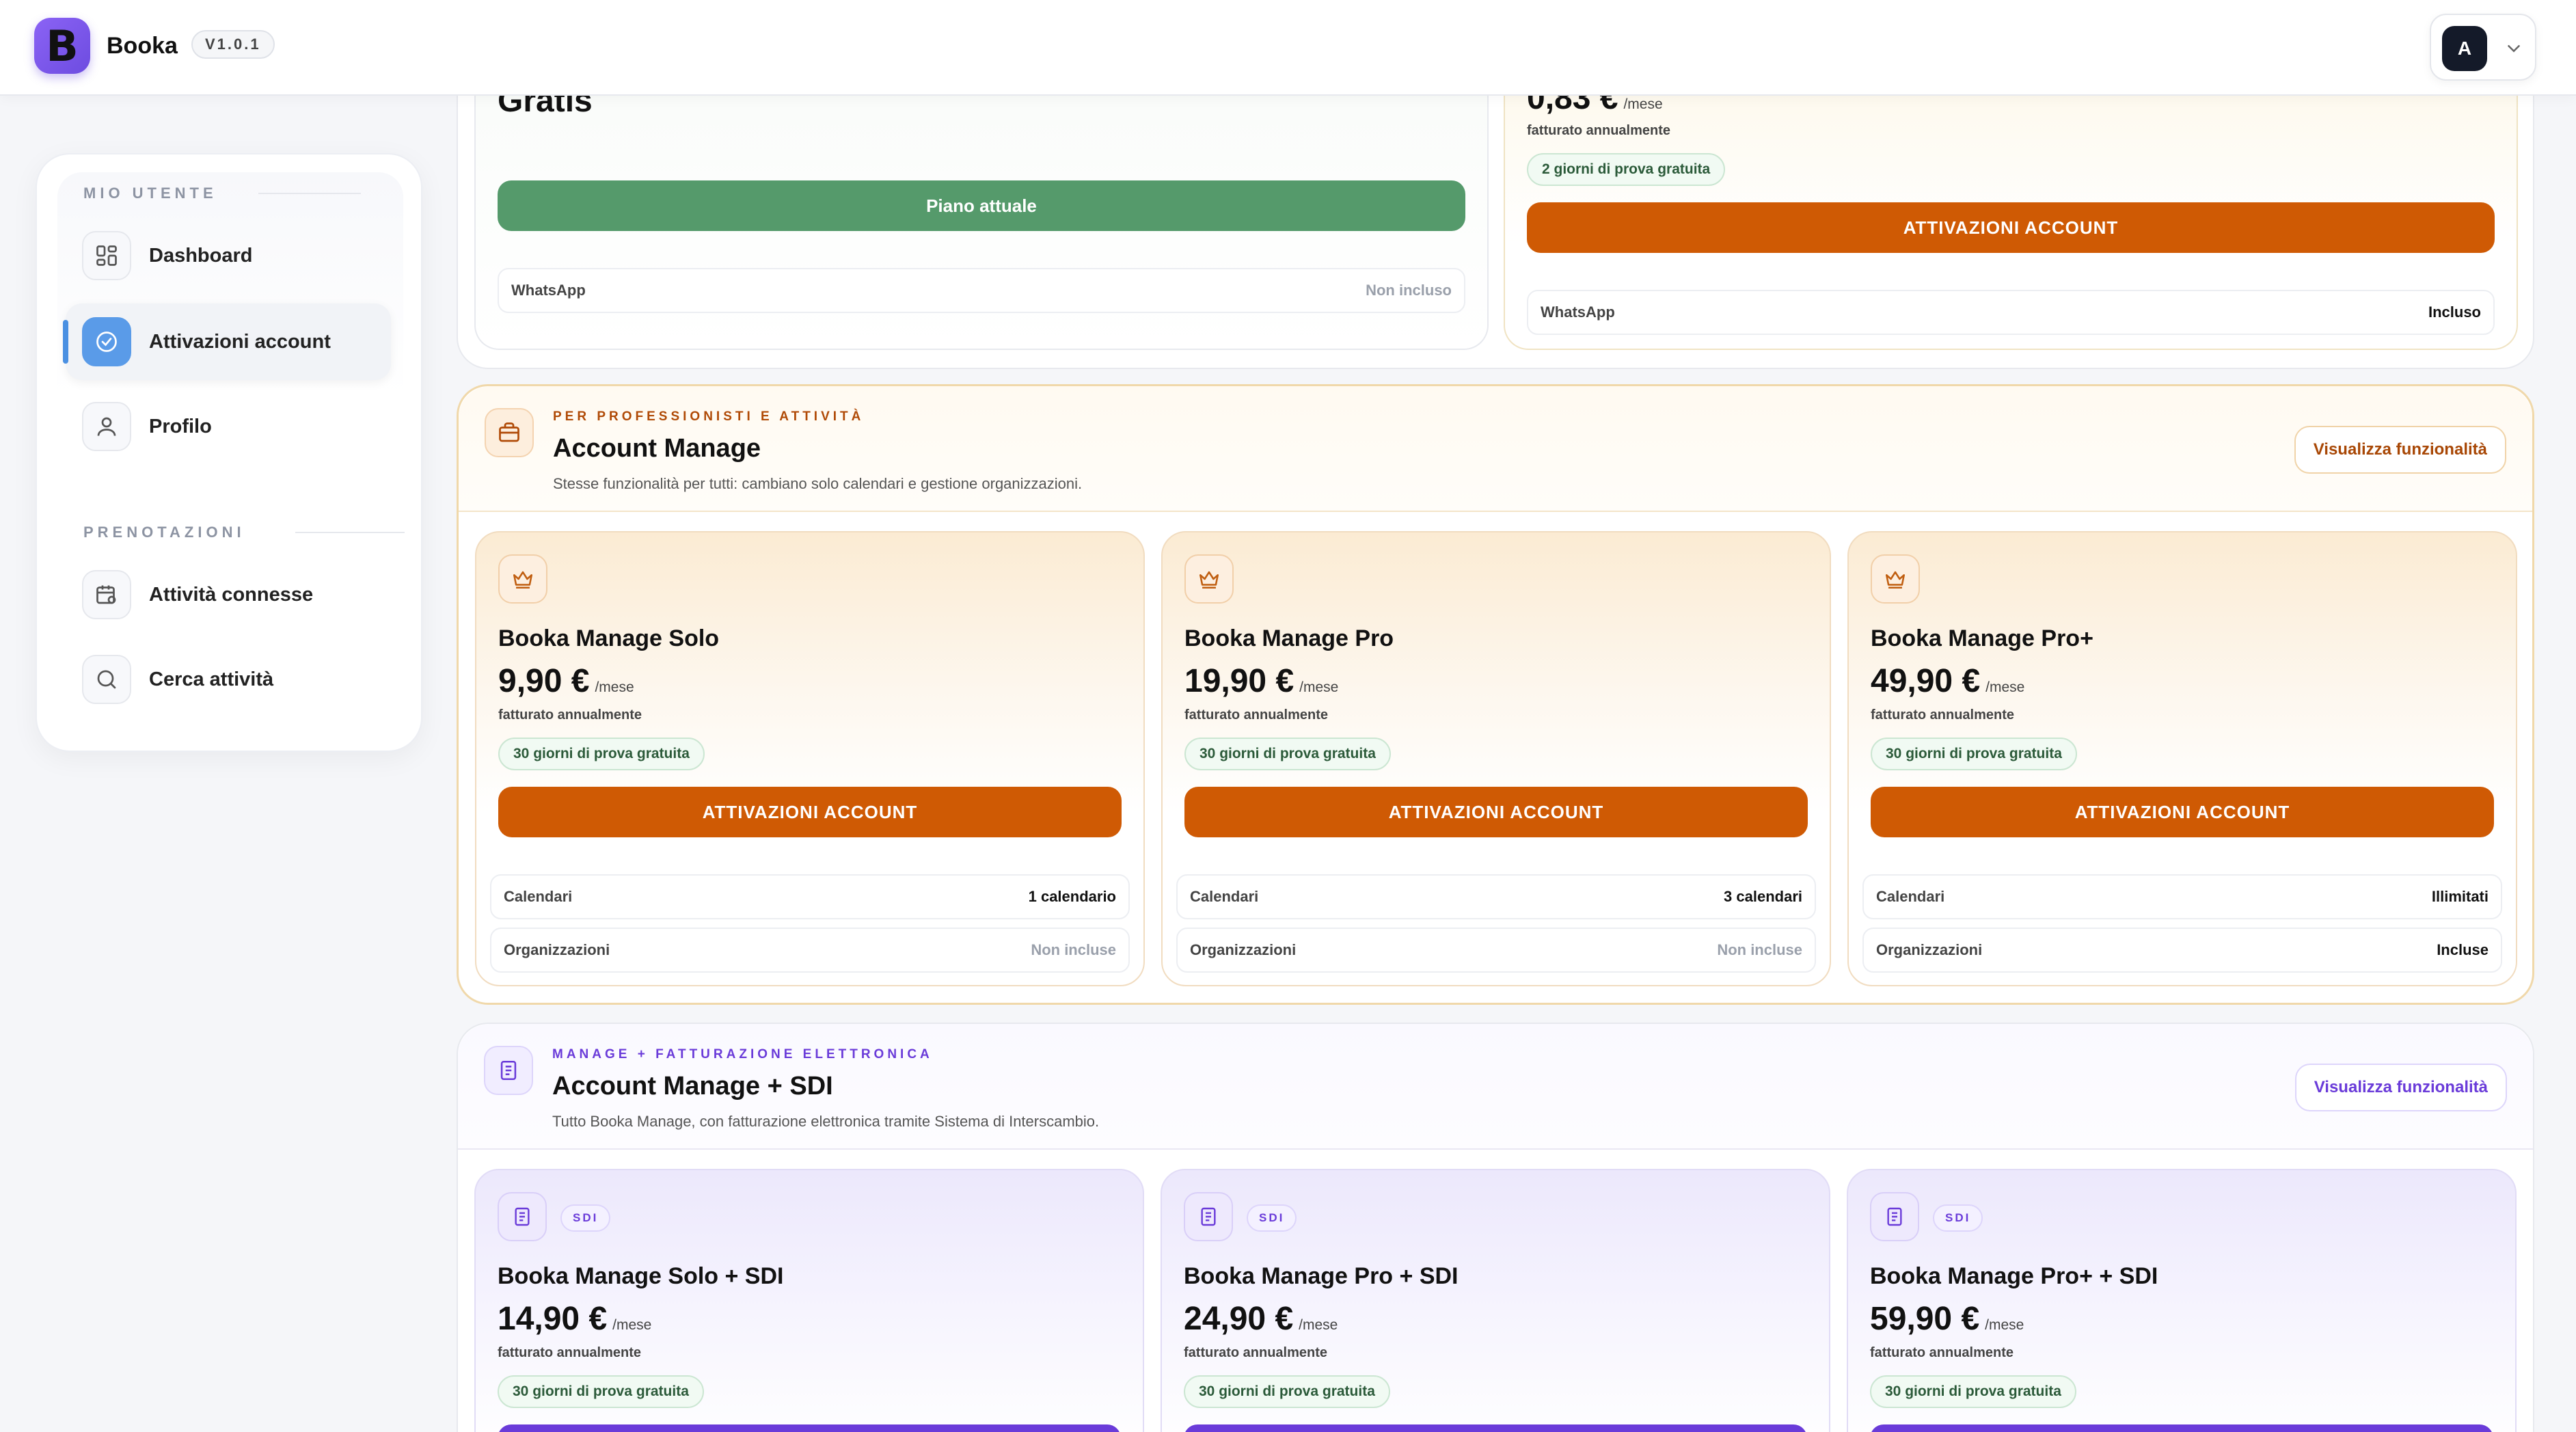  Describe the element at coordinates (609, 638) in the screenshot. I see `plan-name: Booka Manage Solo` at that location.